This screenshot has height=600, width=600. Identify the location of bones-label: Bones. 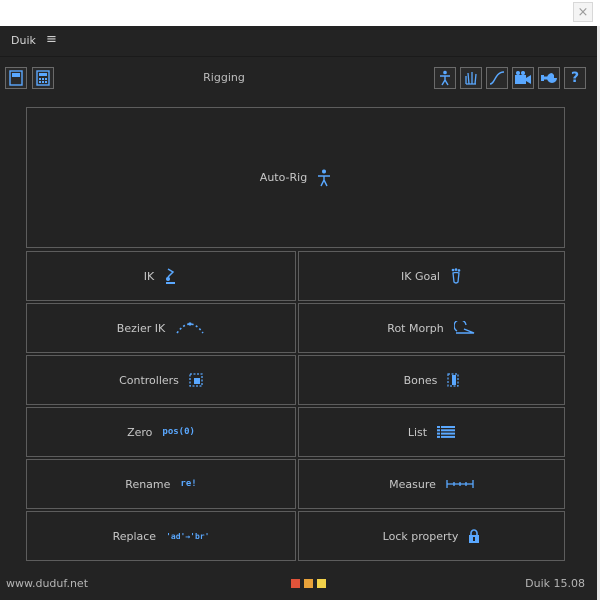
(420, 380).